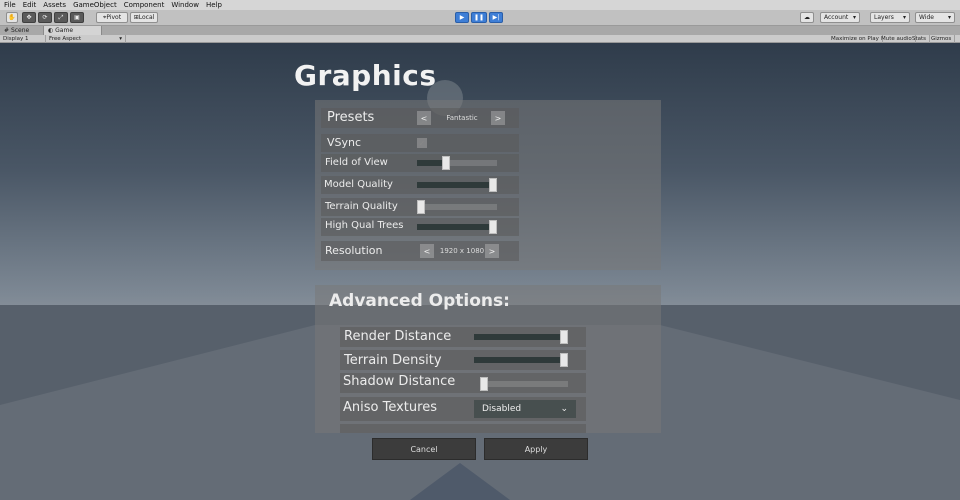 The width and height of the screenshot is (960, 500). I want to click on layers-dropdown: Layers ▾, so click(890, 17).